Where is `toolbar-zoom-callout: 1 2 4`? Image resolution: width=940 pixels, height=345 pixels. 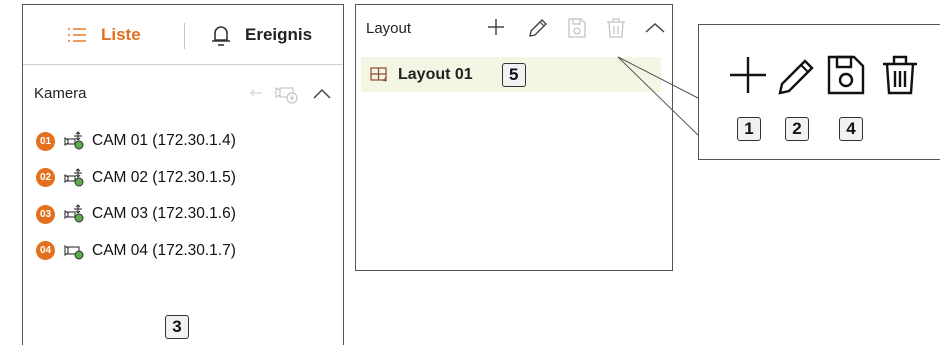
toolbar-zoom-callout: 1 2 4 is located at coordinates (819, 92).